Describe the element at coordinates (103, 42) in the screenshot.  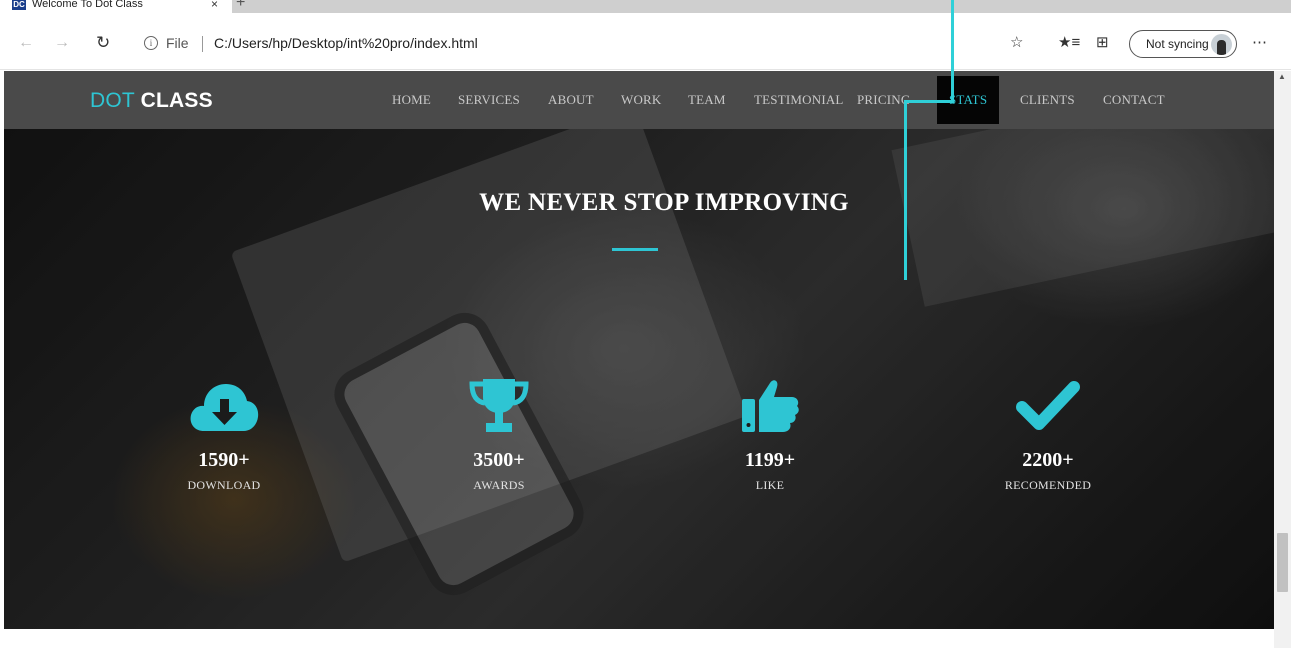
I see `reload-icon: ↻` at that location.